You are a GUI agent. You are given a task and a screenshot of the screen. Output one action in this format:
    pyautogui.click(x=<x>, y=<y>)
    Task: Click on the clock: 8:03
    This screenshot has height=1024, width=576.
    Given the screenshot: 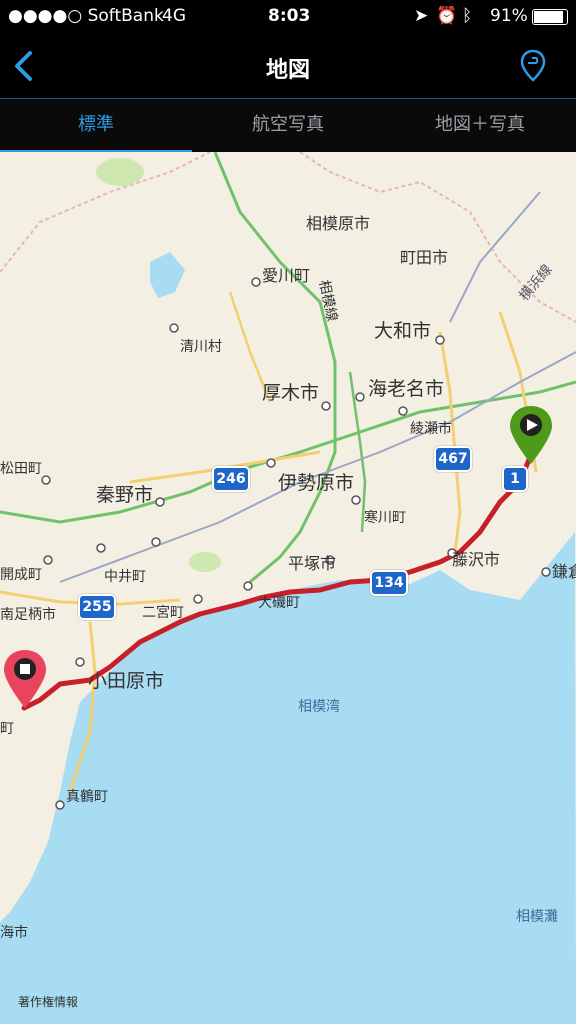 What is the action you would take?
    pyautogui.click(x=289, y=16)
    